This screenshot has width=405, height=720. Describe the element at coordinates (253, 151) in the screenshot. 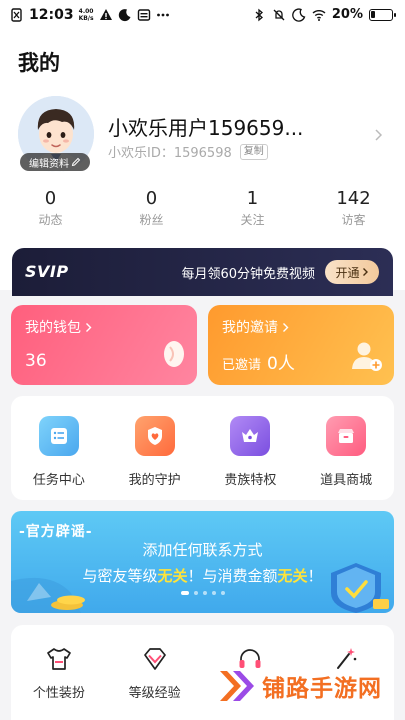

I see `copy-id-button: 复制` at that location.